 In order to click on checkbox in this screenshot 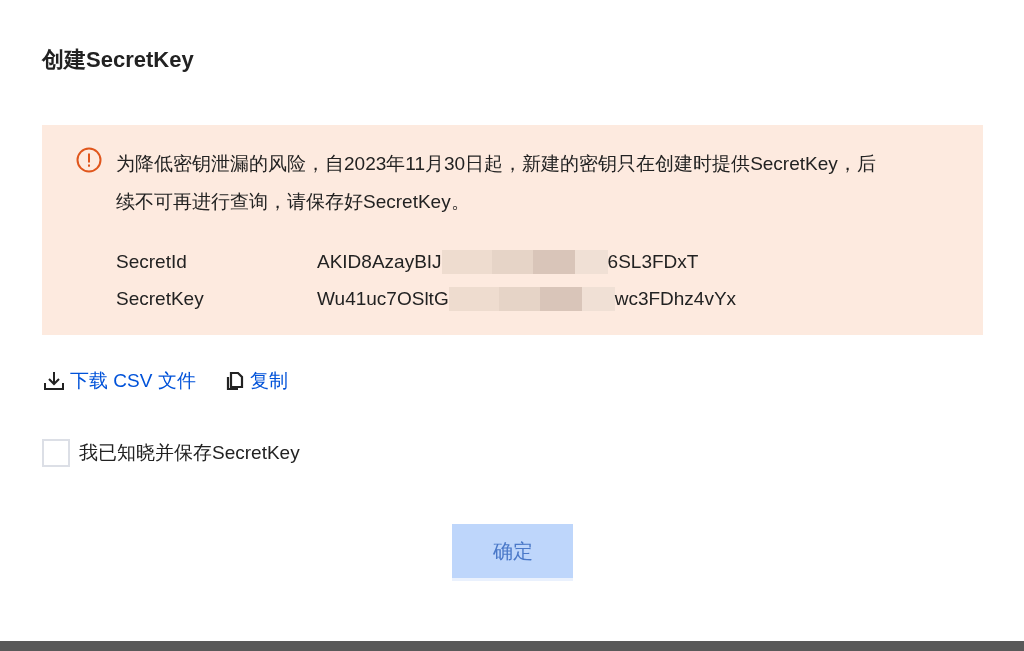, I will do `click(56, 453)`.